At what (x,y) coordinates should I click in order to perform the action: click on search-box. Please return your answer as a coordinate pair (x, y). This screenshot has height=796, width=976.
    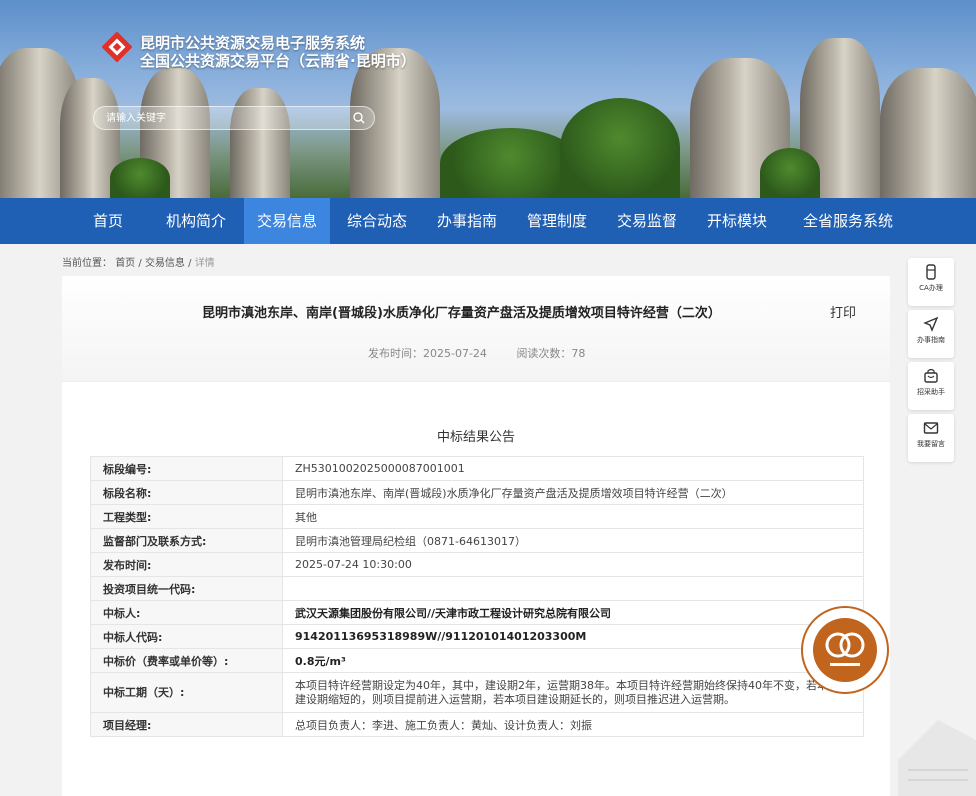
    Looking at the image, I should click on (234, 118).